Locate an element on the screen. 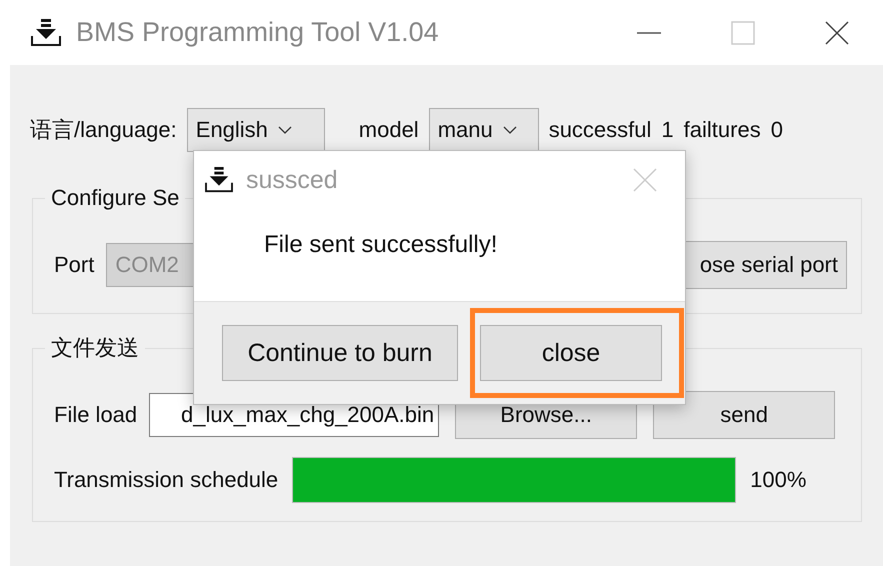 The width and height of the screenshot is (883, 566). port-label: Port is located at coordinates (74, 265).